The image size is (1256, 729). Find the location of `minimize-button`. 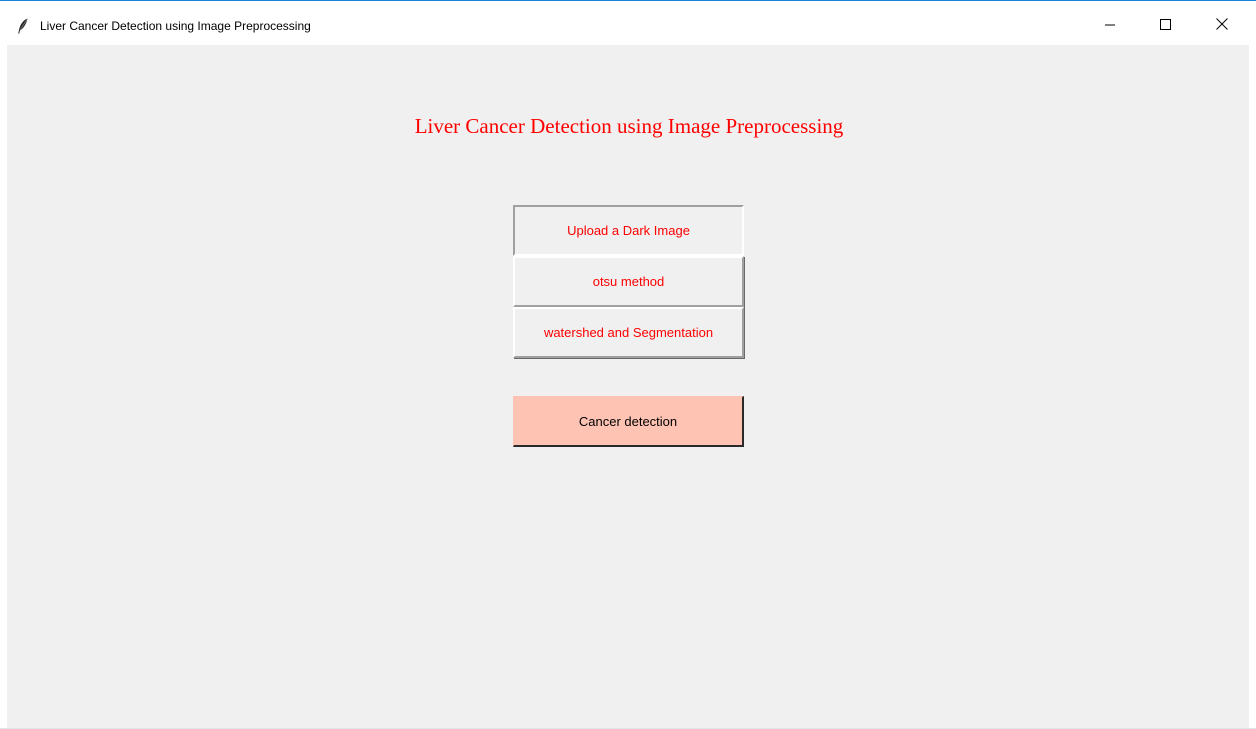

minimize-button is located at coordinates (1110, 24).